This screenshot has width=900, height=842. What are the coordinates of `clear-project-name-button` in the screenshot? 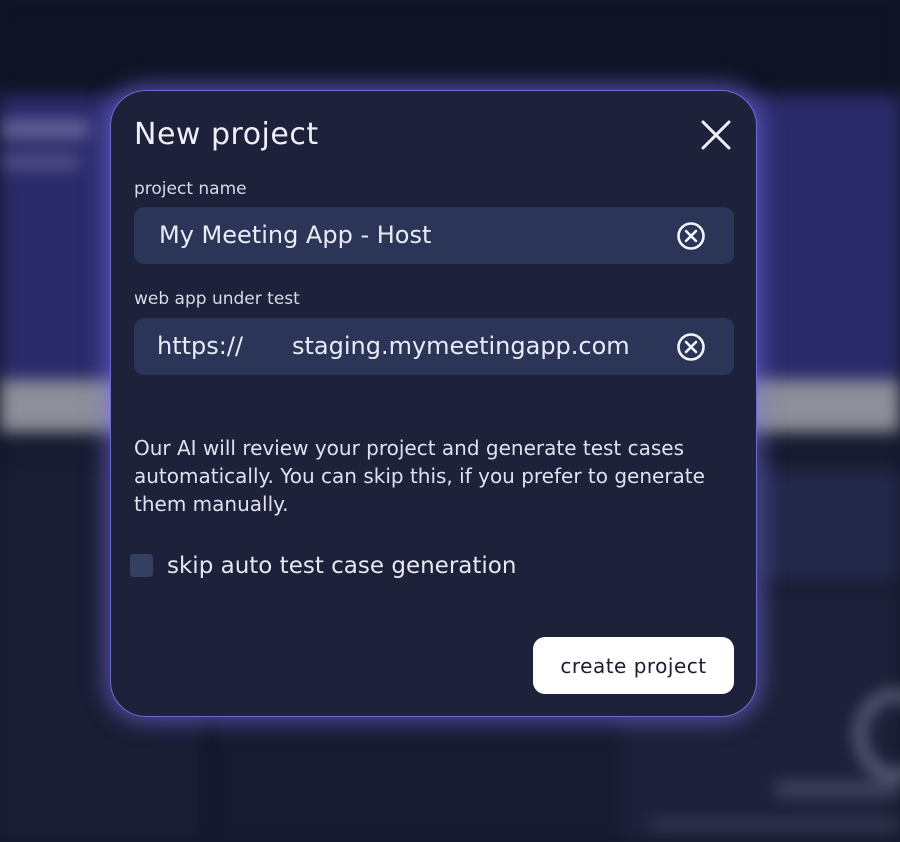 It's located at (691, 236).